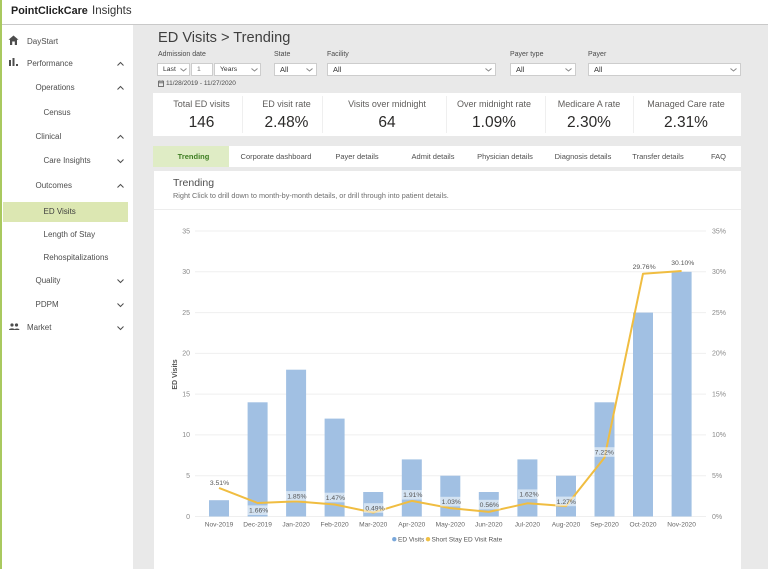 The width and height of the screenshot is (768, 569). Describe the element at coordinates (717, 517) in the screenshot. I see `svg-text: 0%` at that location.